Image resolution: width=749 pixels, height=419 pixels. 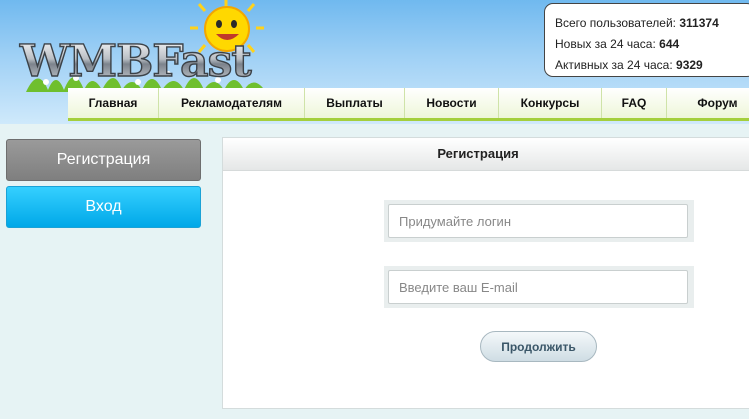 I want to click on nav-item-advertisers: Рекламодателям, so click(x=232, y=103).